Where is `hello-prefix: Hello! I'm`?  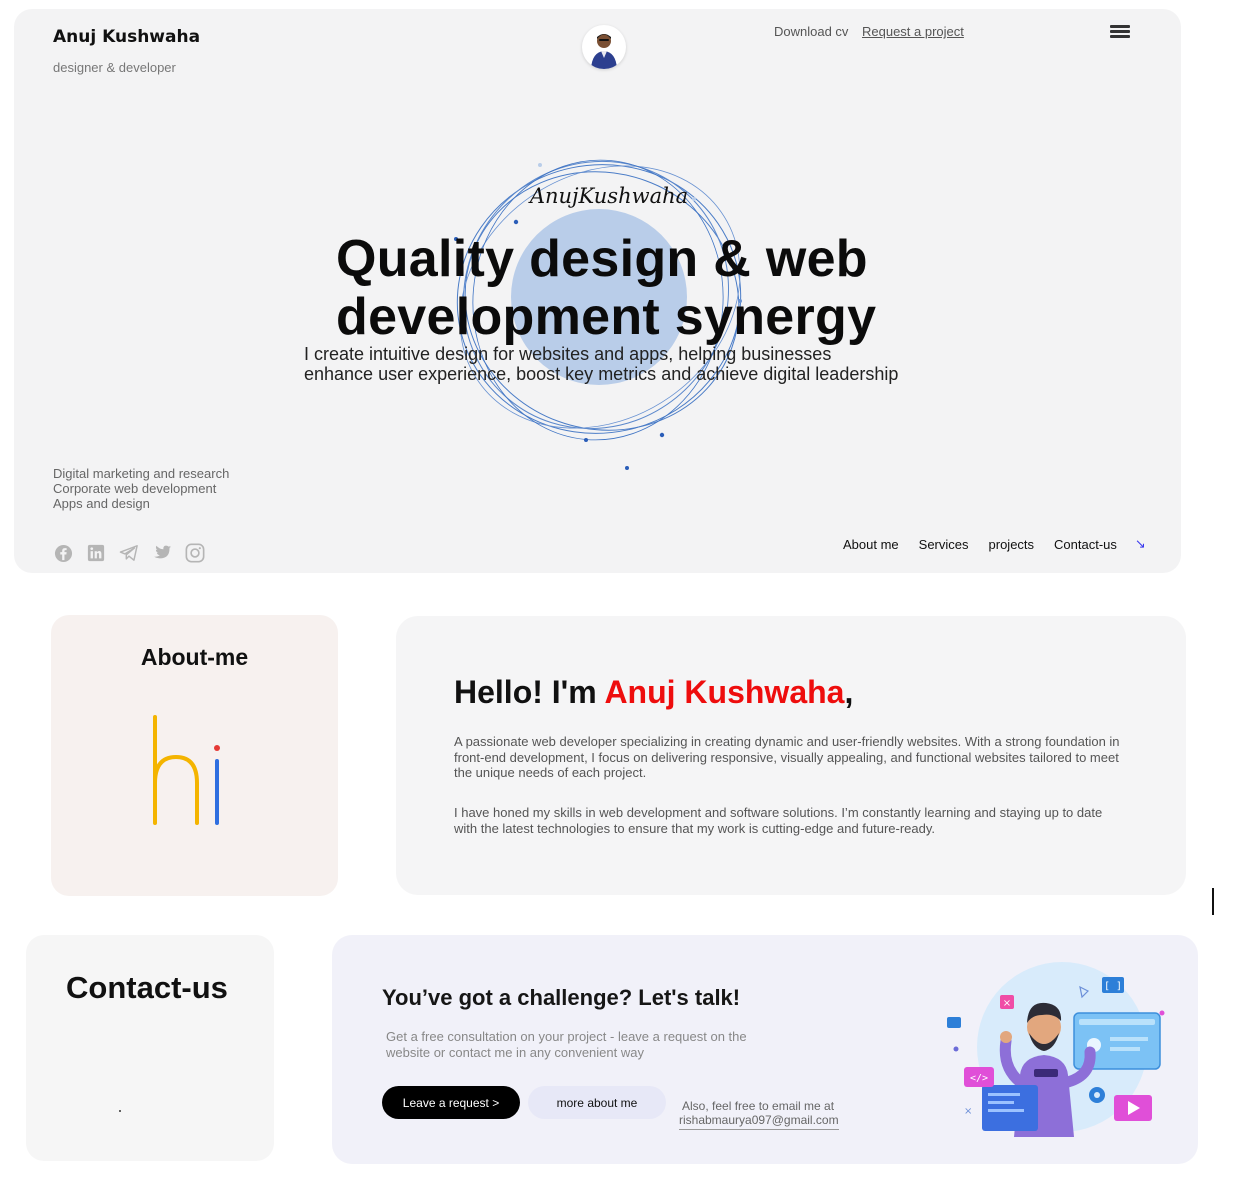 hello-prefix: Hello! I'm is located at coordinates (529, 692).